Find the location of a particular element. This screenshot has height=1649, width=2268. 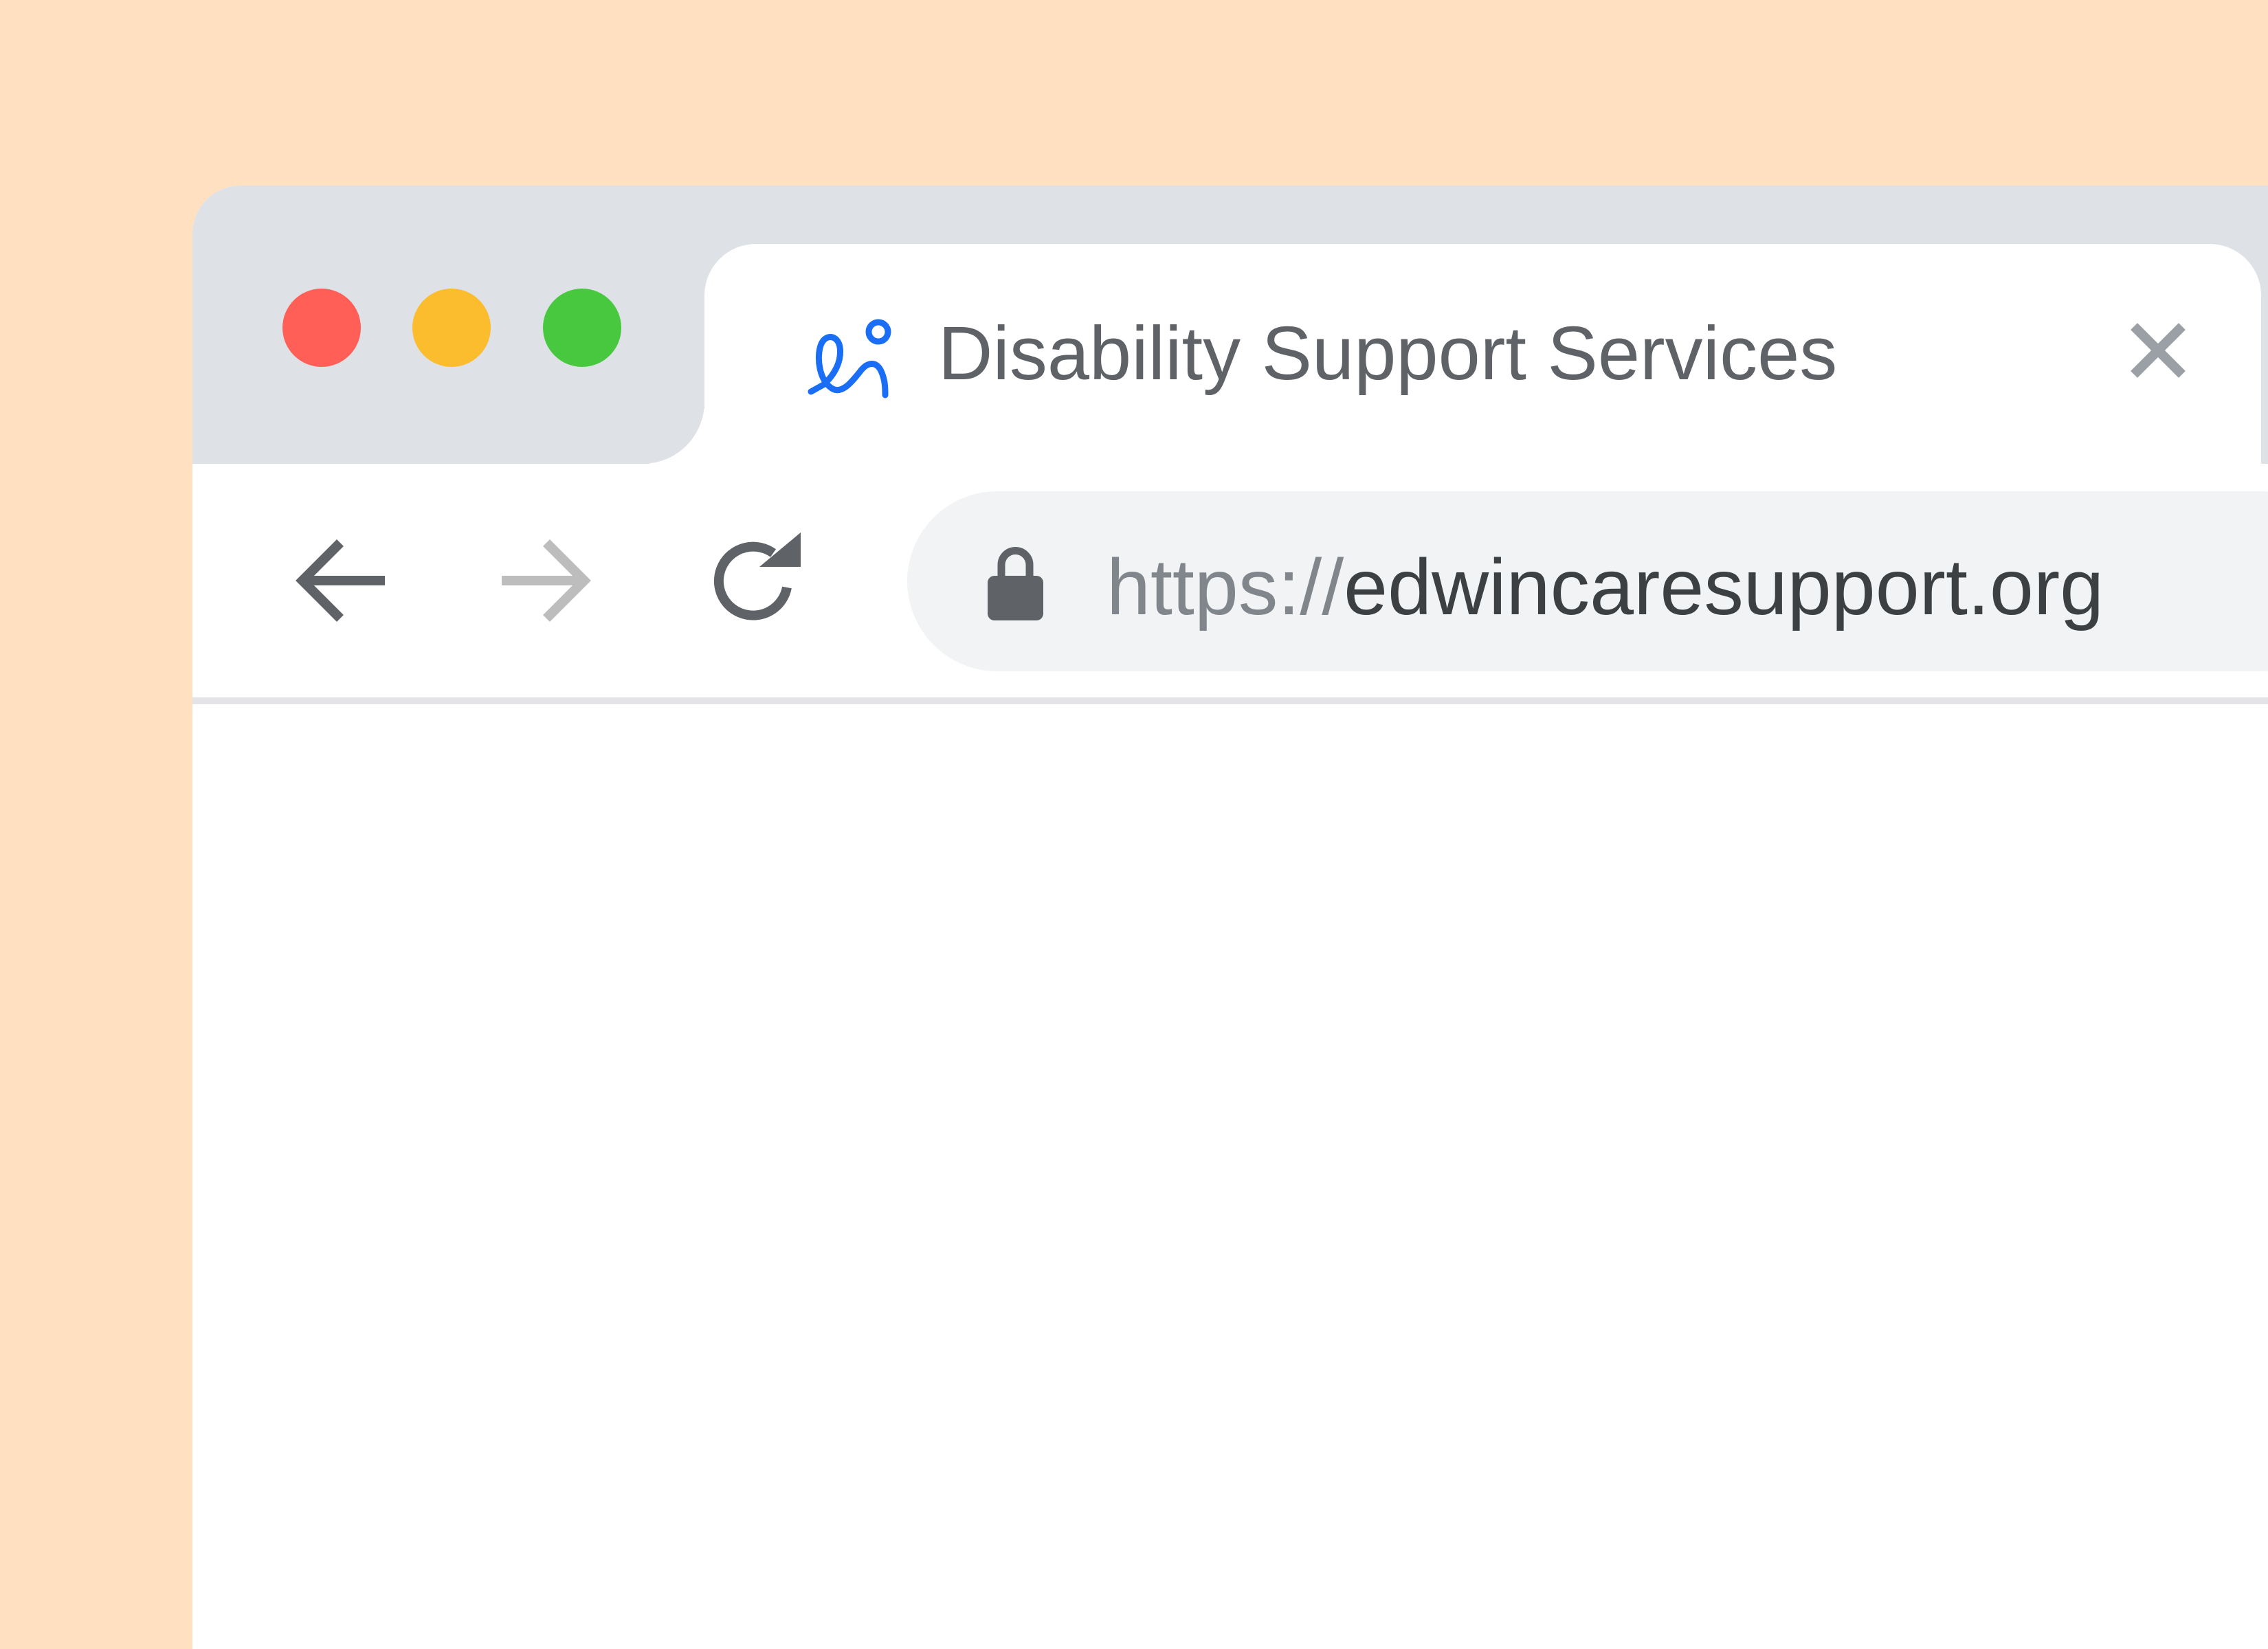

window-zoom-button is located at coordinates (582, 328).